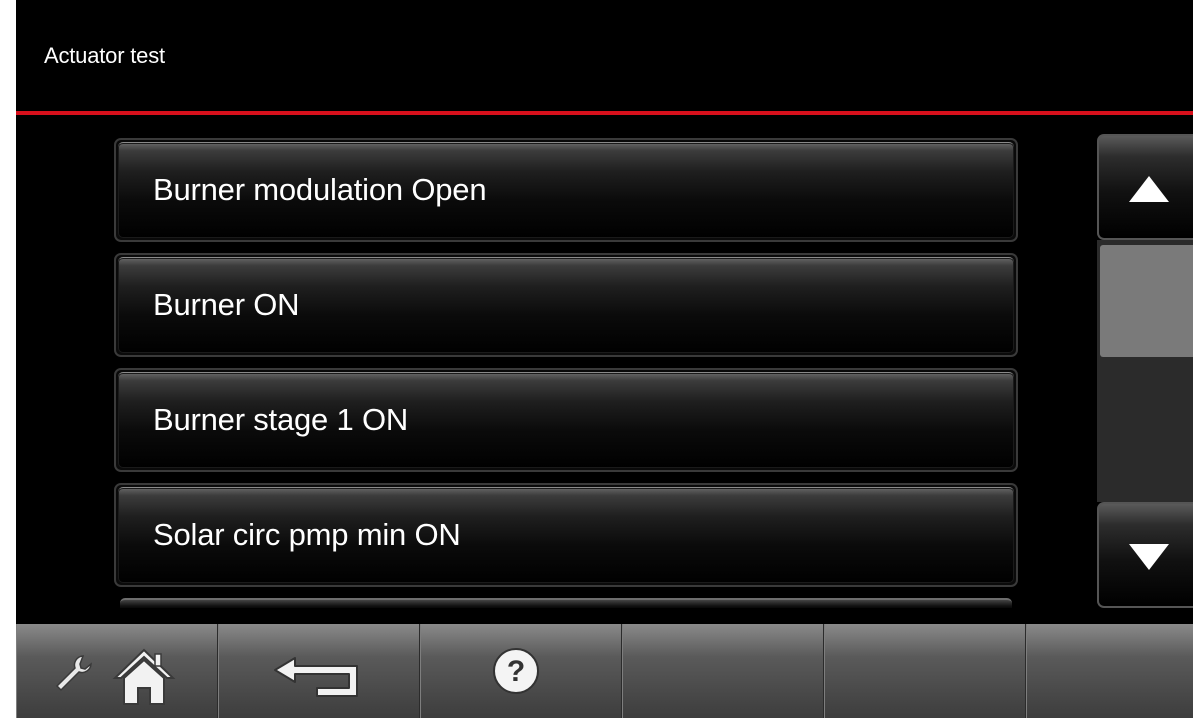  I want to click on triangle-down-icon, so click(1149, 557).